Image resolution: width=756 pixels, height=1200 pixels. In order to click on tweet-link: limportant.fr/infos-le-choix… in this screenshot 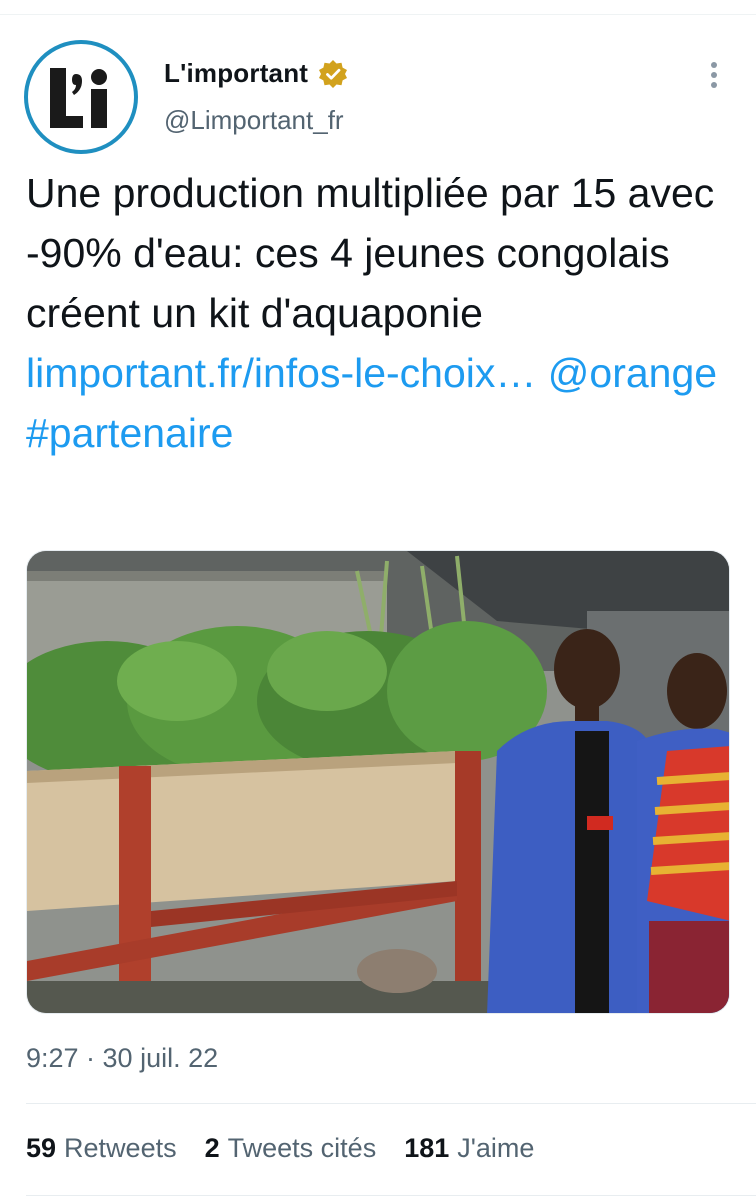, I will do `click(281, 373)`.